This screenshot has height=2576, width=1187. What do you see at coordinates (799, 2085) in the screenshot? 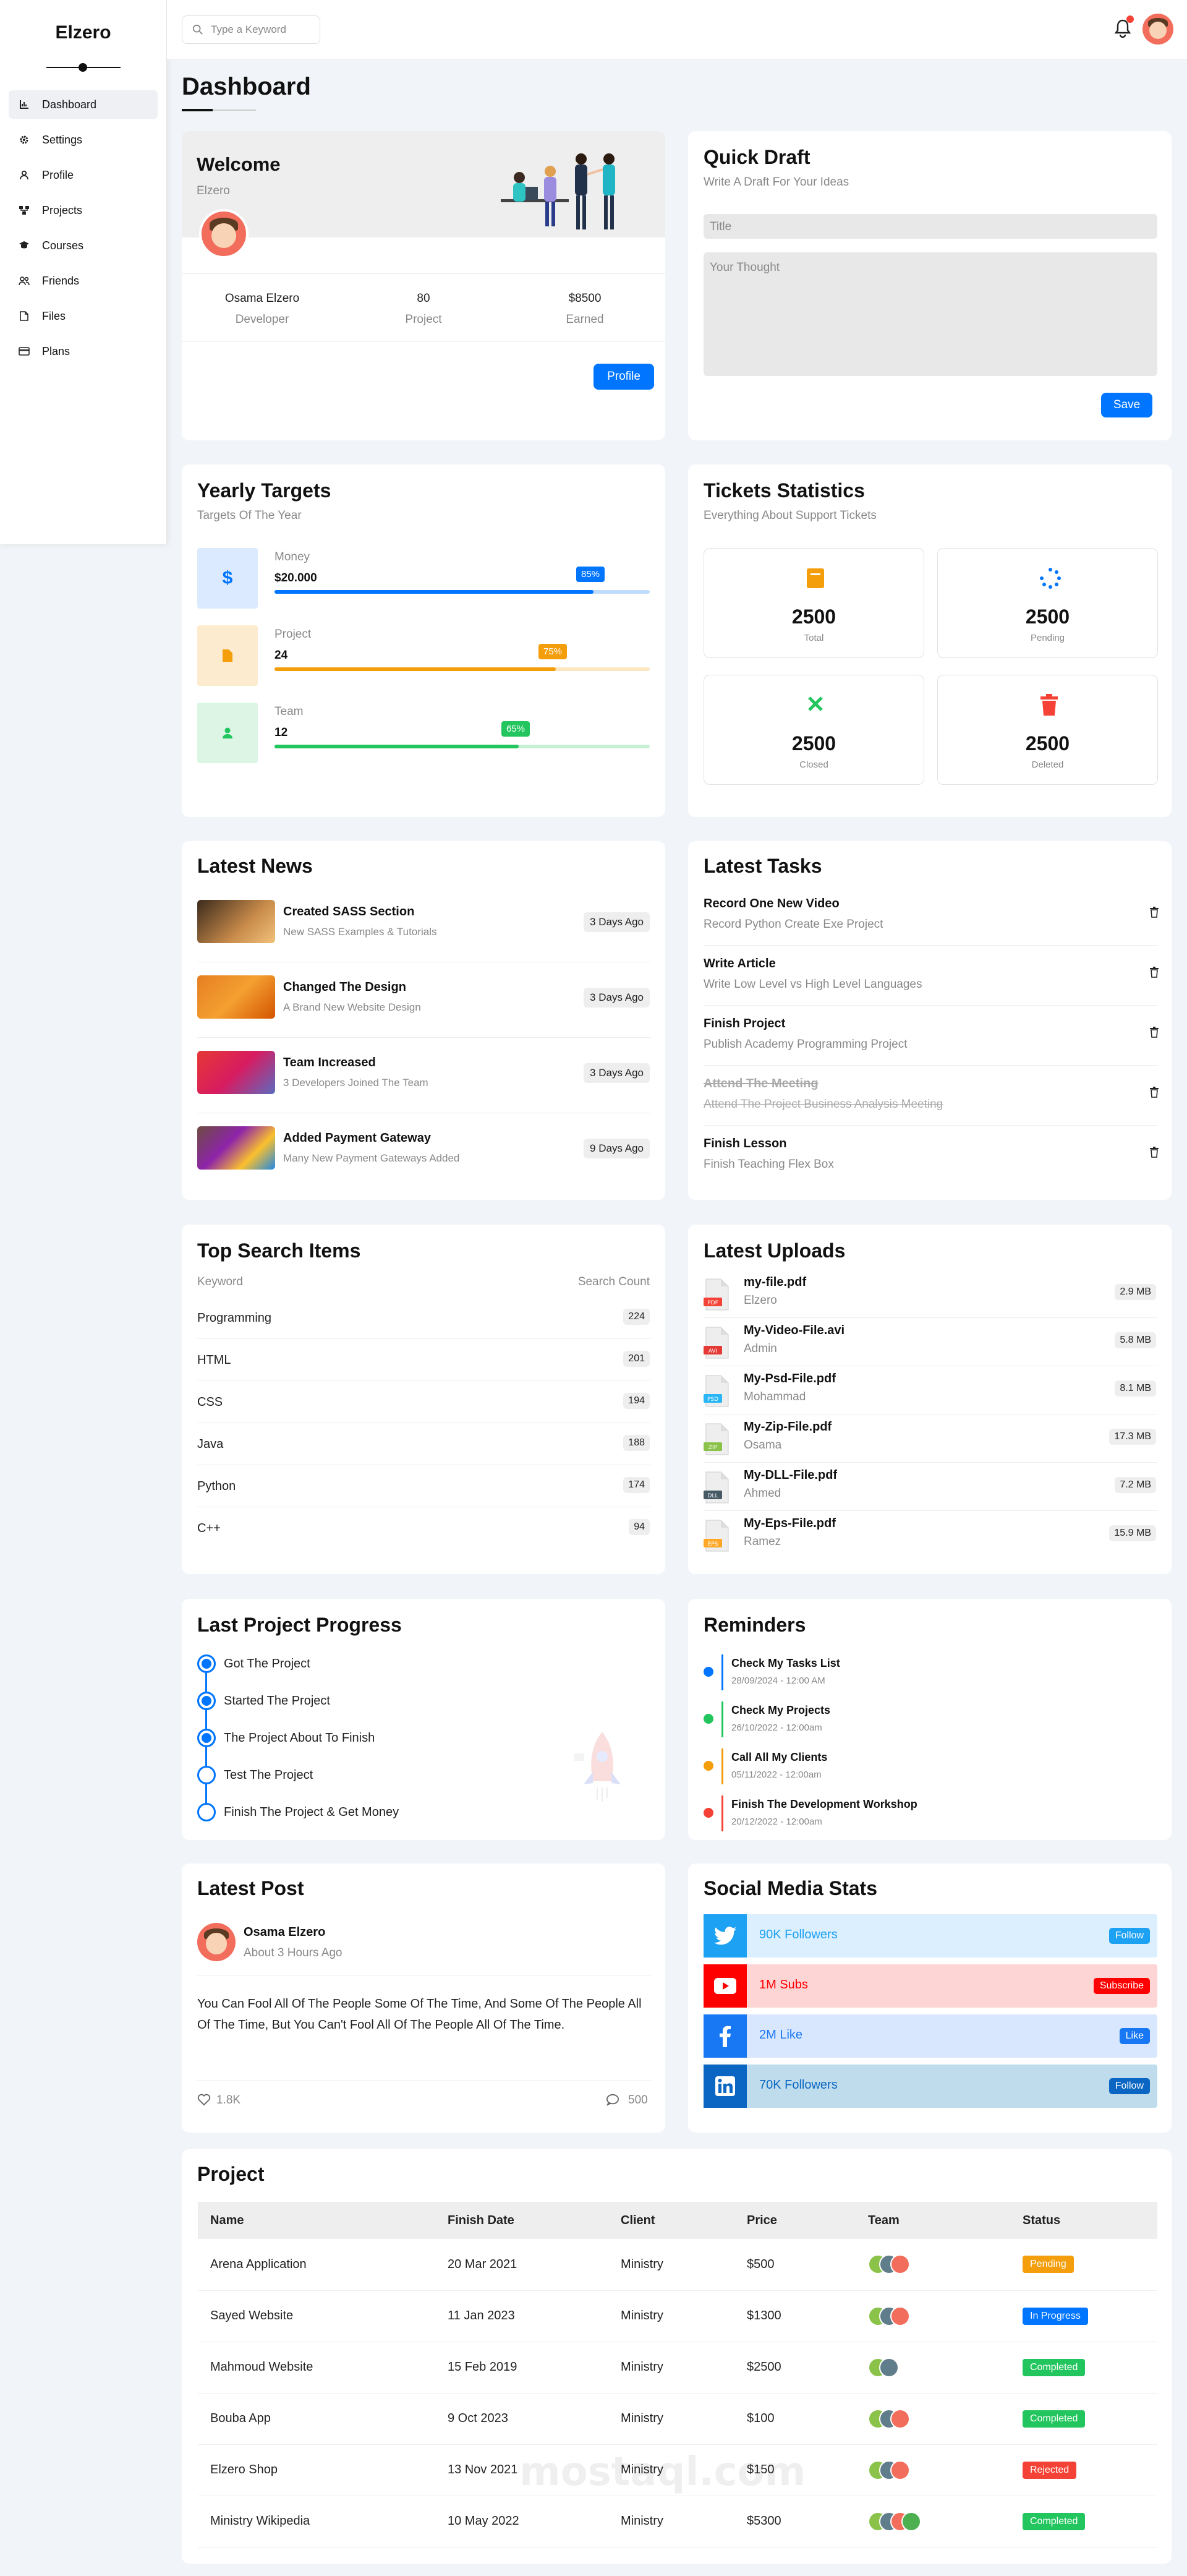
I see `social-stat-text: 70K Followers` at bounding box center [799, 2085].